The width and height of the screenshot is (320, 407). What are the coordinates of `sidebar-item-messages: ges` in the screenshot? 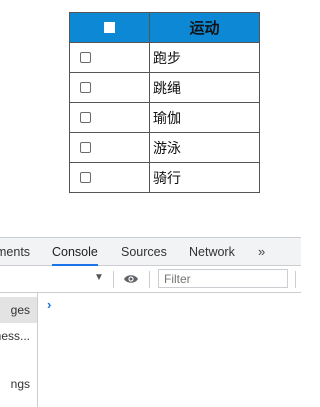 It's located at (18, 310).